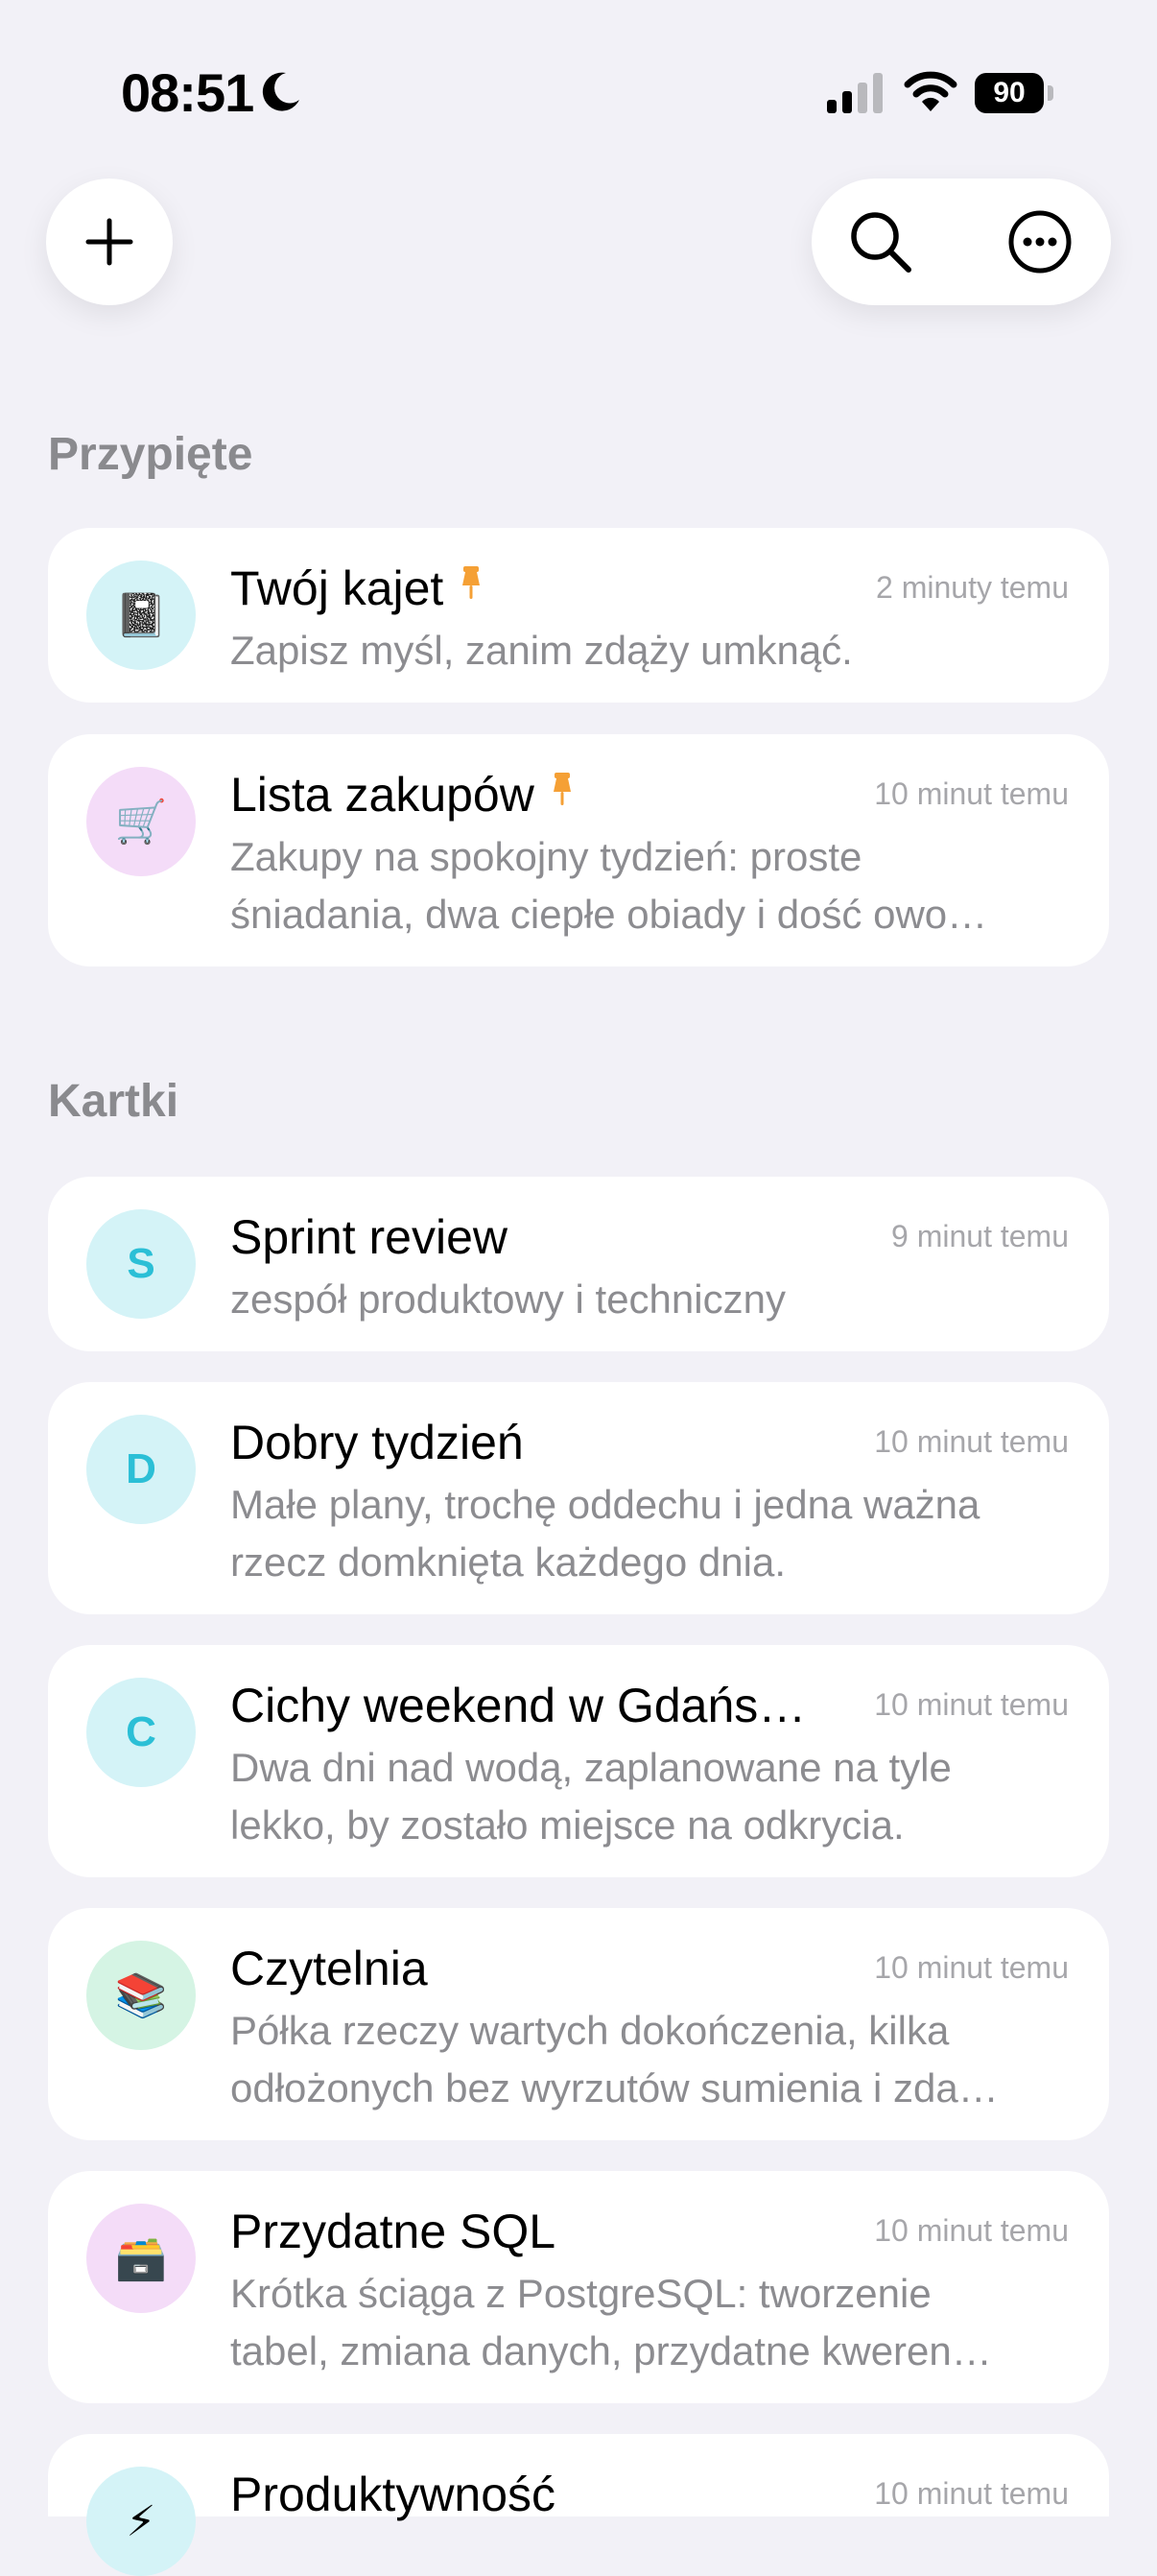 This screenshot has width=1157, height=2576. What do you see at coordinates (930, 91) in the screenshot?
I see `wifi-icon` at bounding box center [930, 91].